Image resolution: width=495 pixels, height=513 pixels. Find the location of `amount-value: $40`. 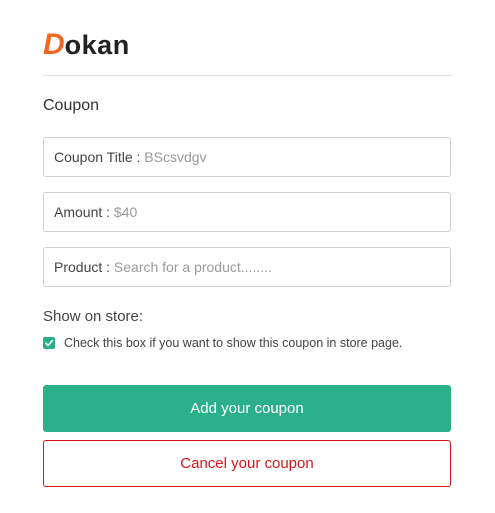

amount-value: $40 is located at coordinates (125, 212).